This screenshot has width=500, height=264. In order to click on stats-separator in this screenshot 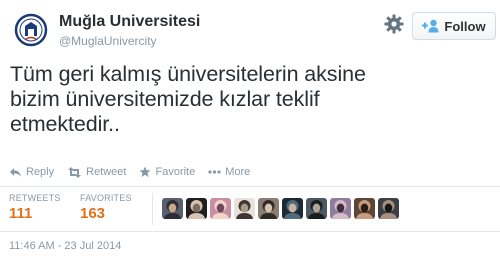, I will do `click(152, 209)`.